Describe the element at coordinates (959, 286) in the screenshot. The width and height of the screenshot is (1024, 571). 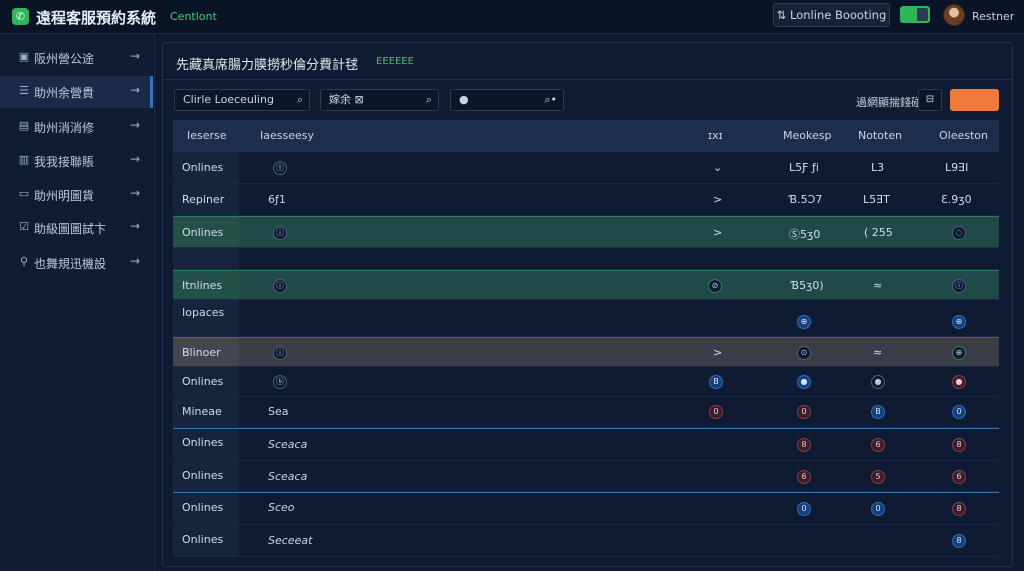
I see `status-icon: ⓘ` at that location.